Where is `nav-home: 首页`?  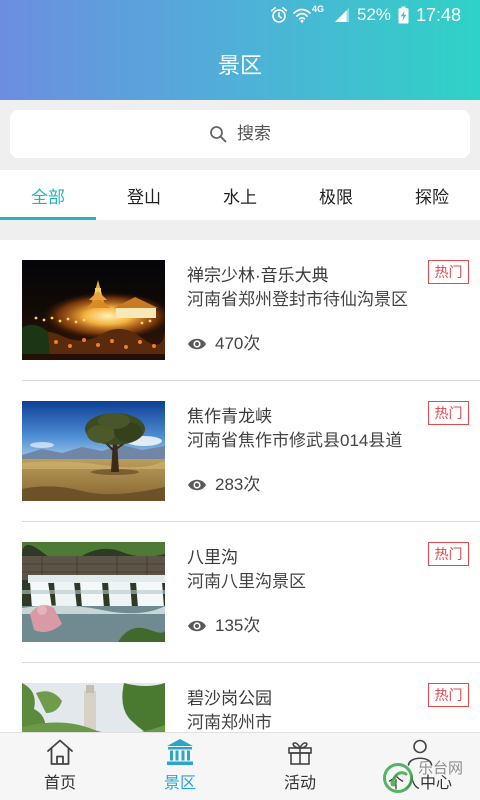
nav-home: 首页 is located at coordinates (60, 766).